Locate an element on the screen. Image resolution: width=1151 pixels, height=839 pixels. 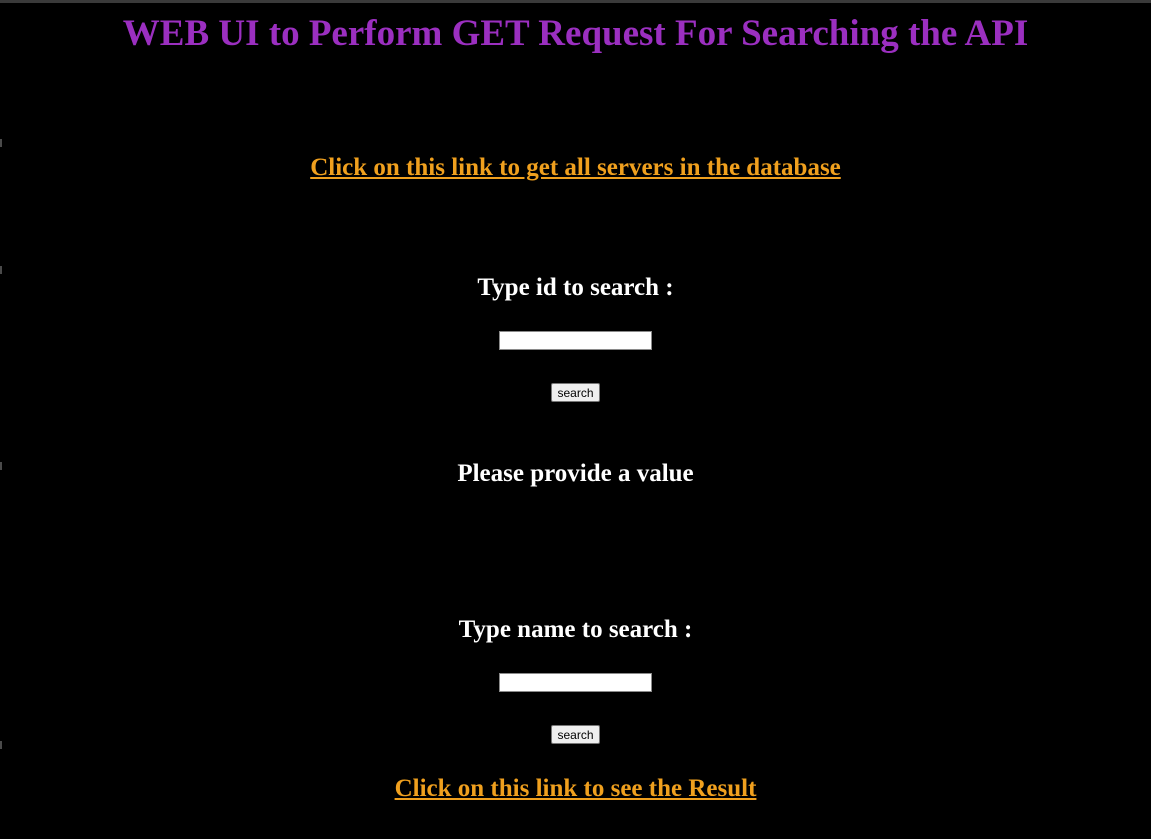
id-search-button: search is located at coordinates (575, 392).